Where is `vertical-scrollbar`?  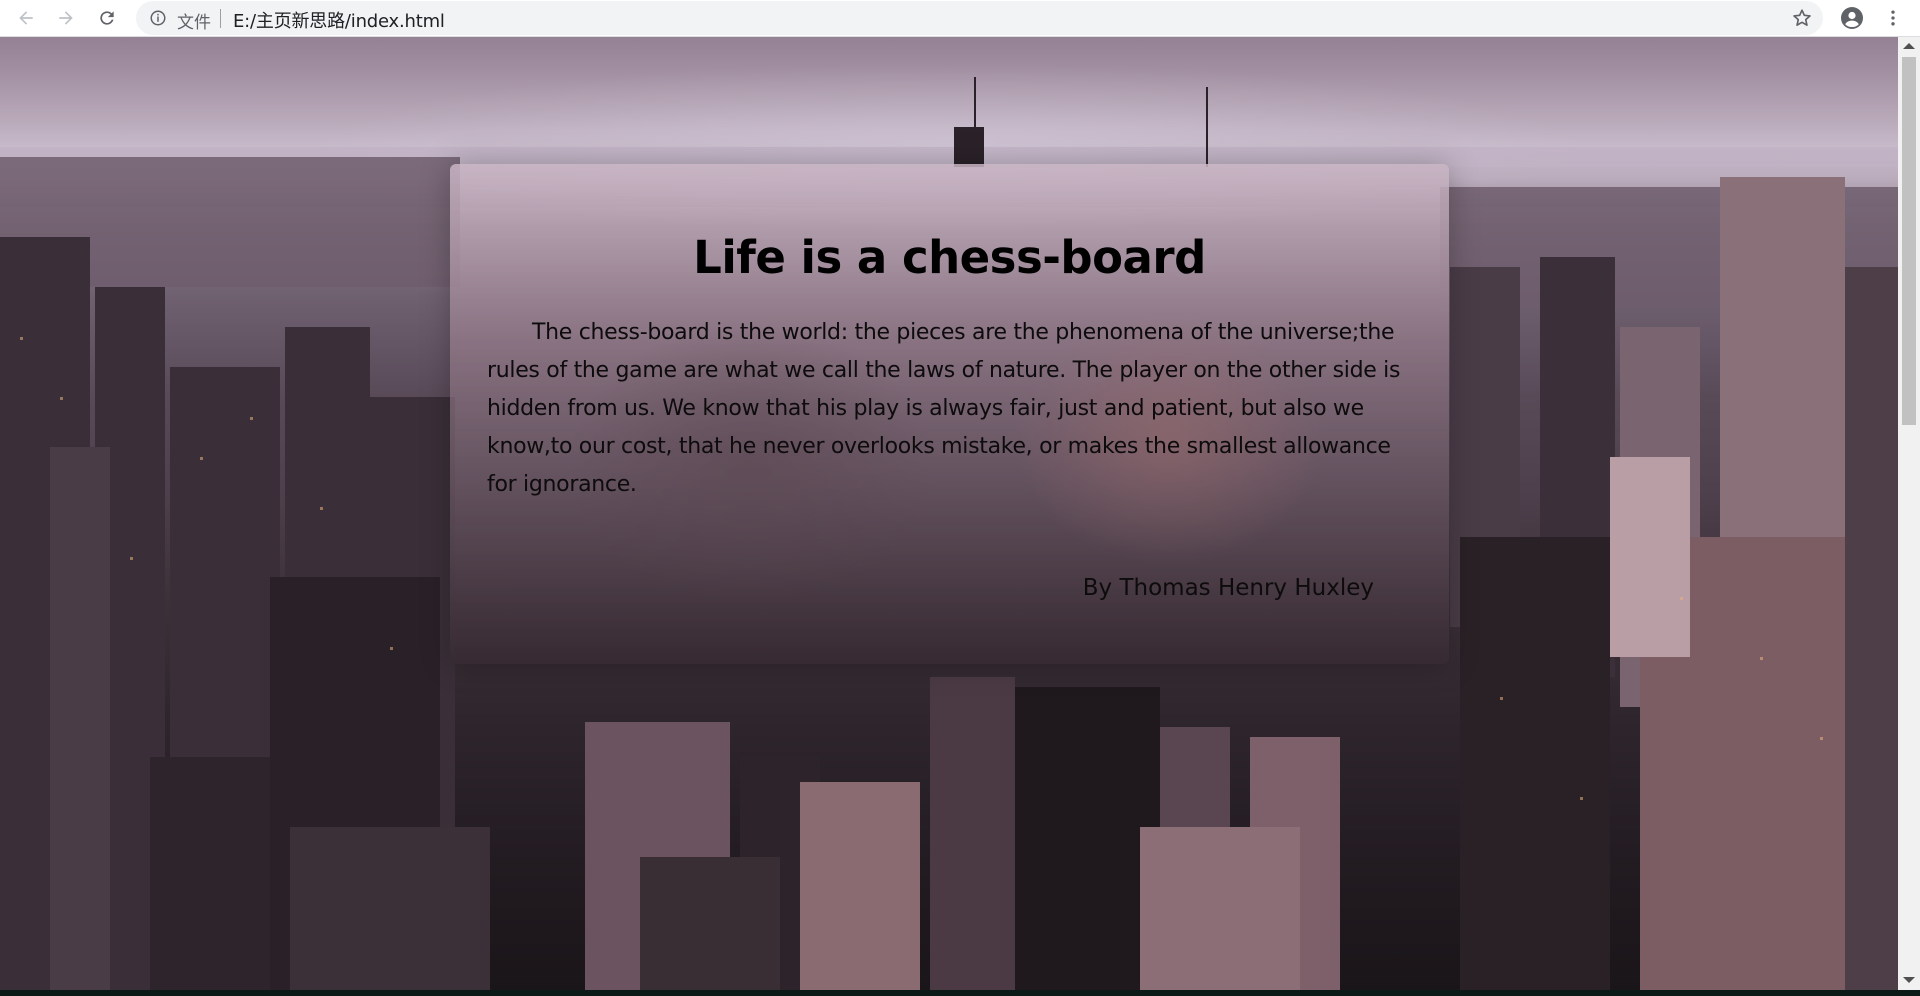 vertical-scrollbar is located at coordinates (1909, 513).